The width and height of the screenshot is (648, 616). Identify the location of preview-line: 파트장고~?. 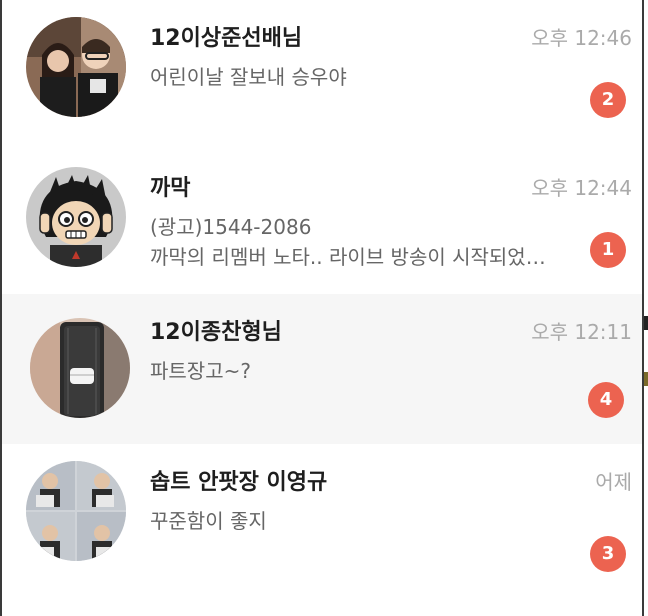
(200, 371).